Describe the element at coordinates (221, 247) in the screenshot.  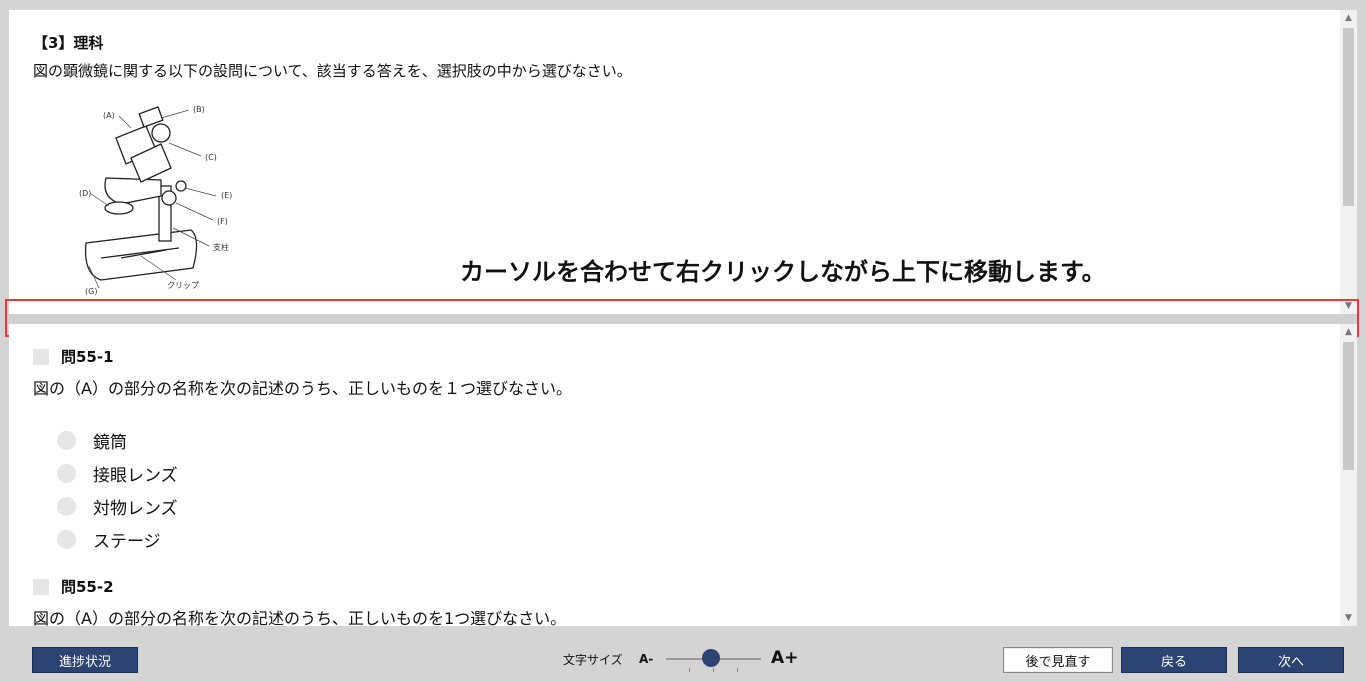
I see `svg-text: 支柱` at that location.